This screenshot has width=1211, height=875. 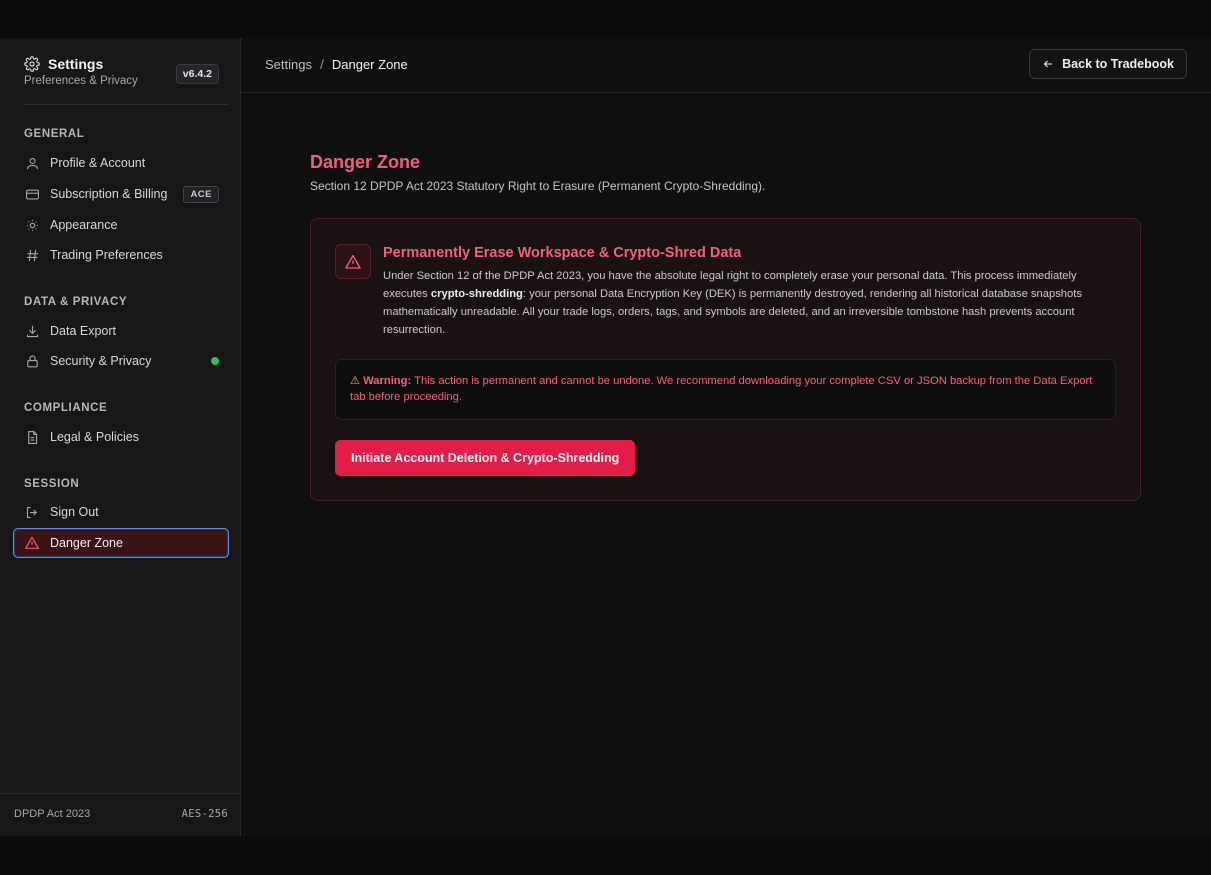 I want to click on encryption-label: AES-256, so click(x=204, y=814).